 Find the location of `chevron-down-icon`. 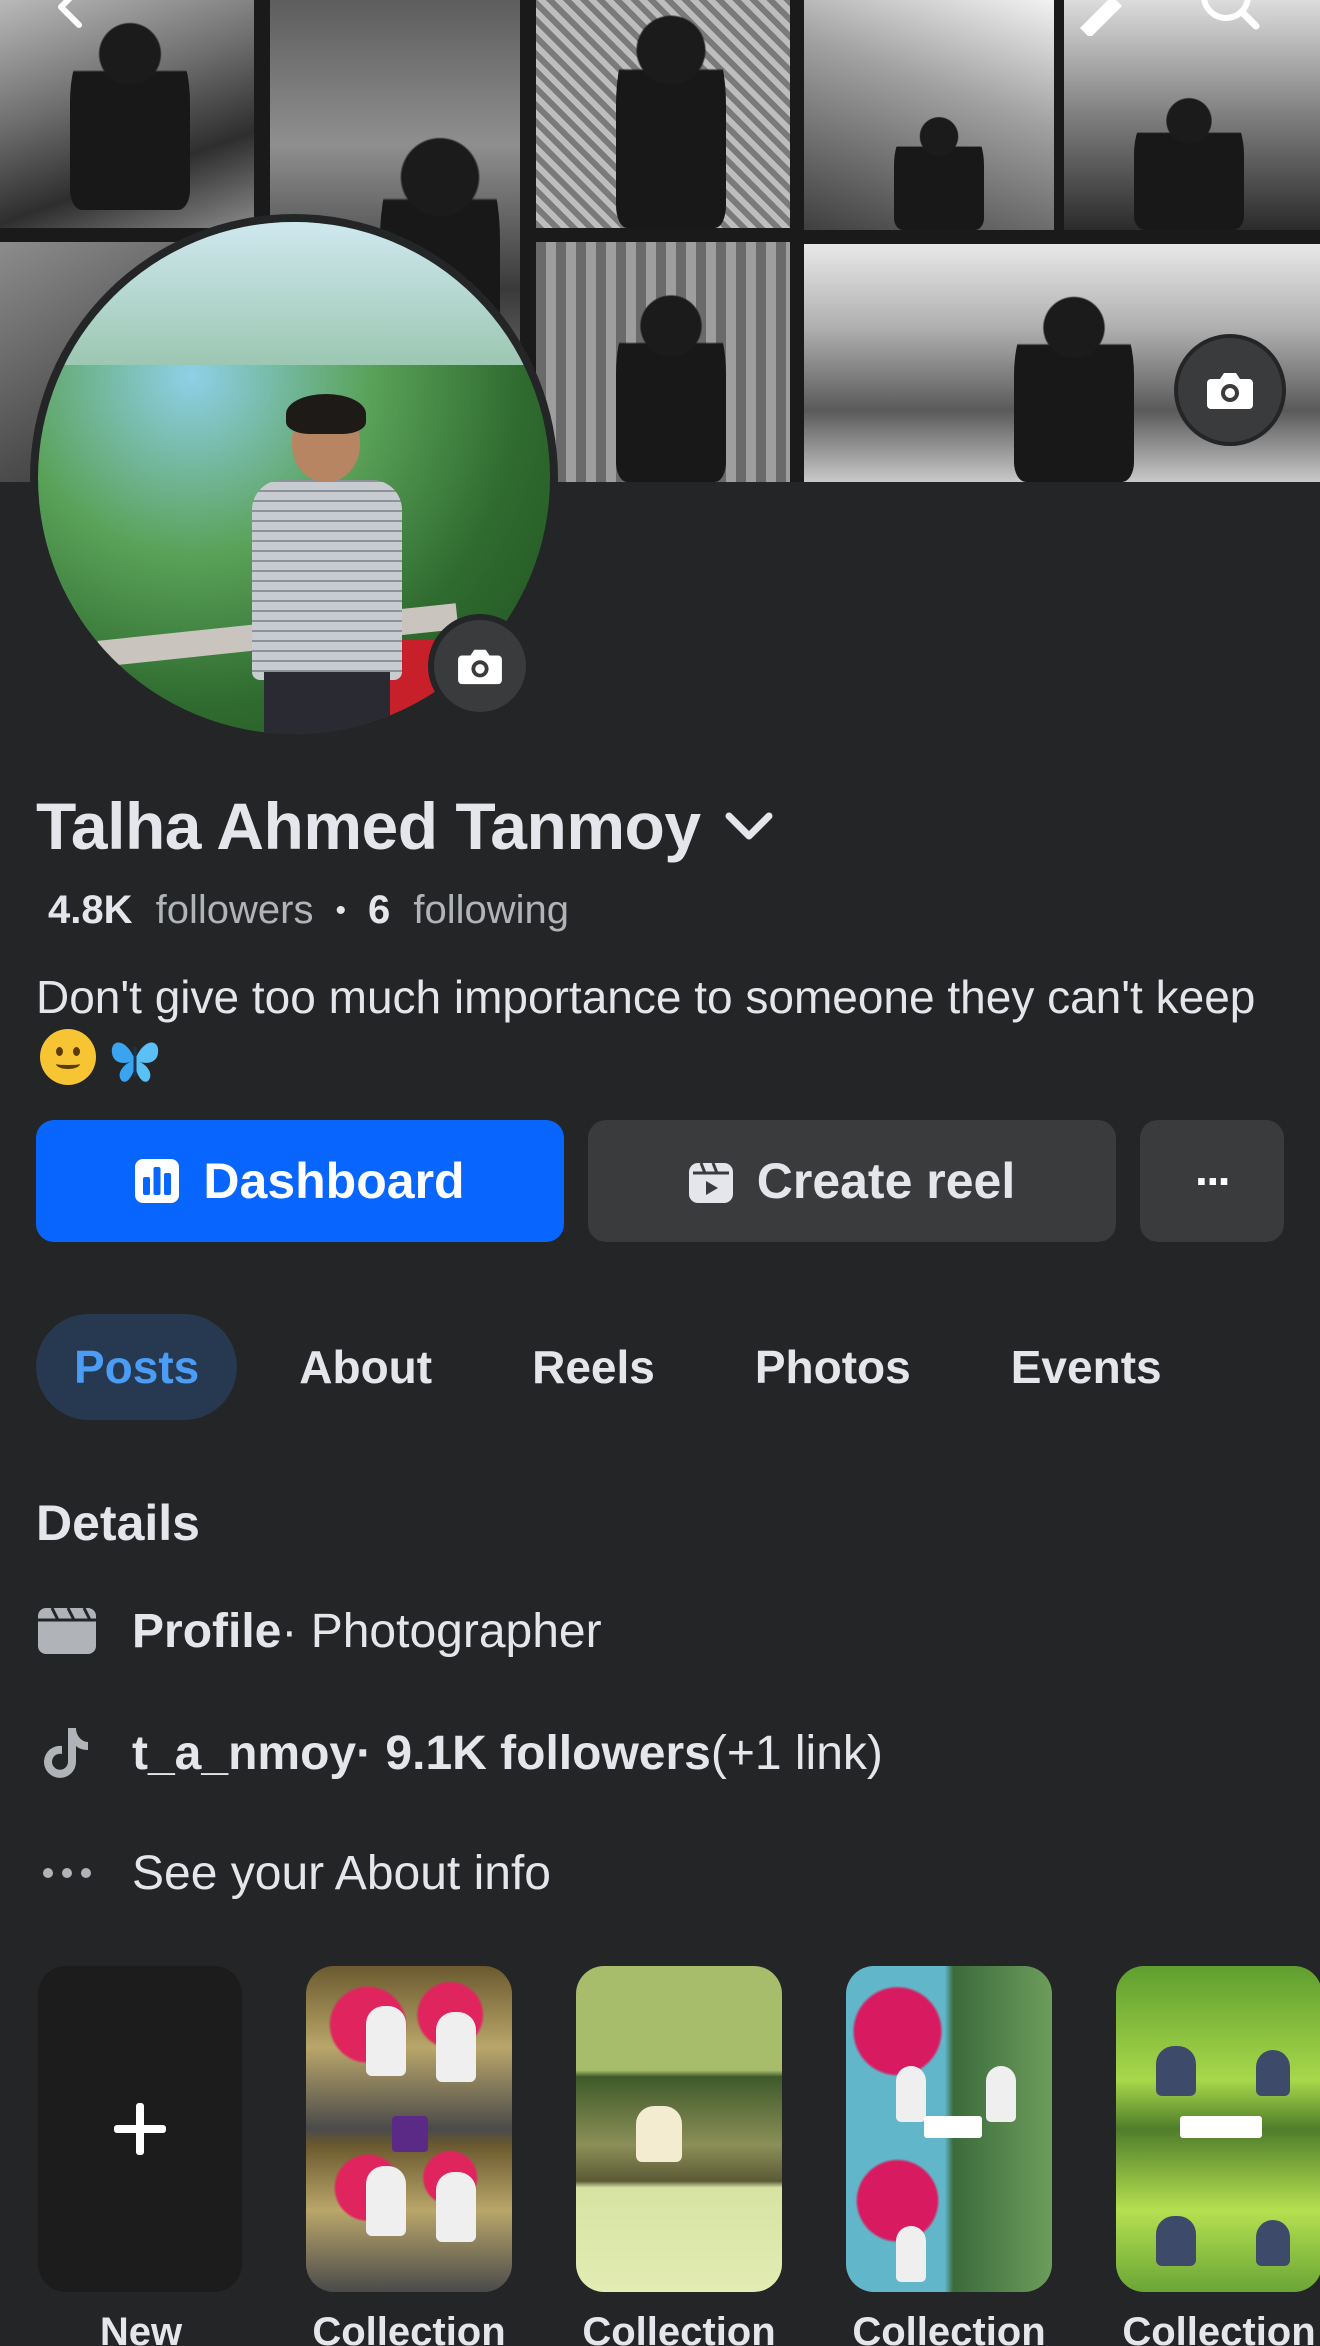

chevron-down-icon is located at coordinates (749, 829).